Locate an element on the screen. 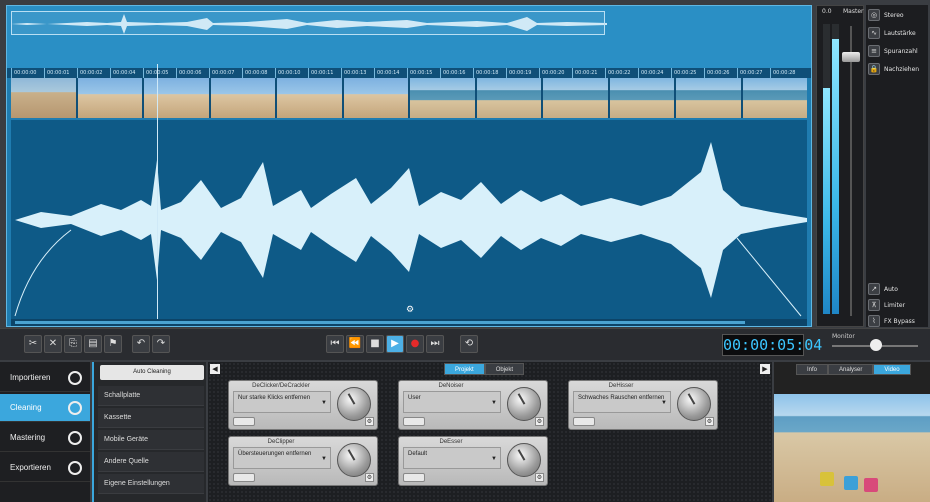 Image resolution: width=930 pixels, height=502 pixels. ruler-tick: 00:00:22 is located at coordinates (621, 73).